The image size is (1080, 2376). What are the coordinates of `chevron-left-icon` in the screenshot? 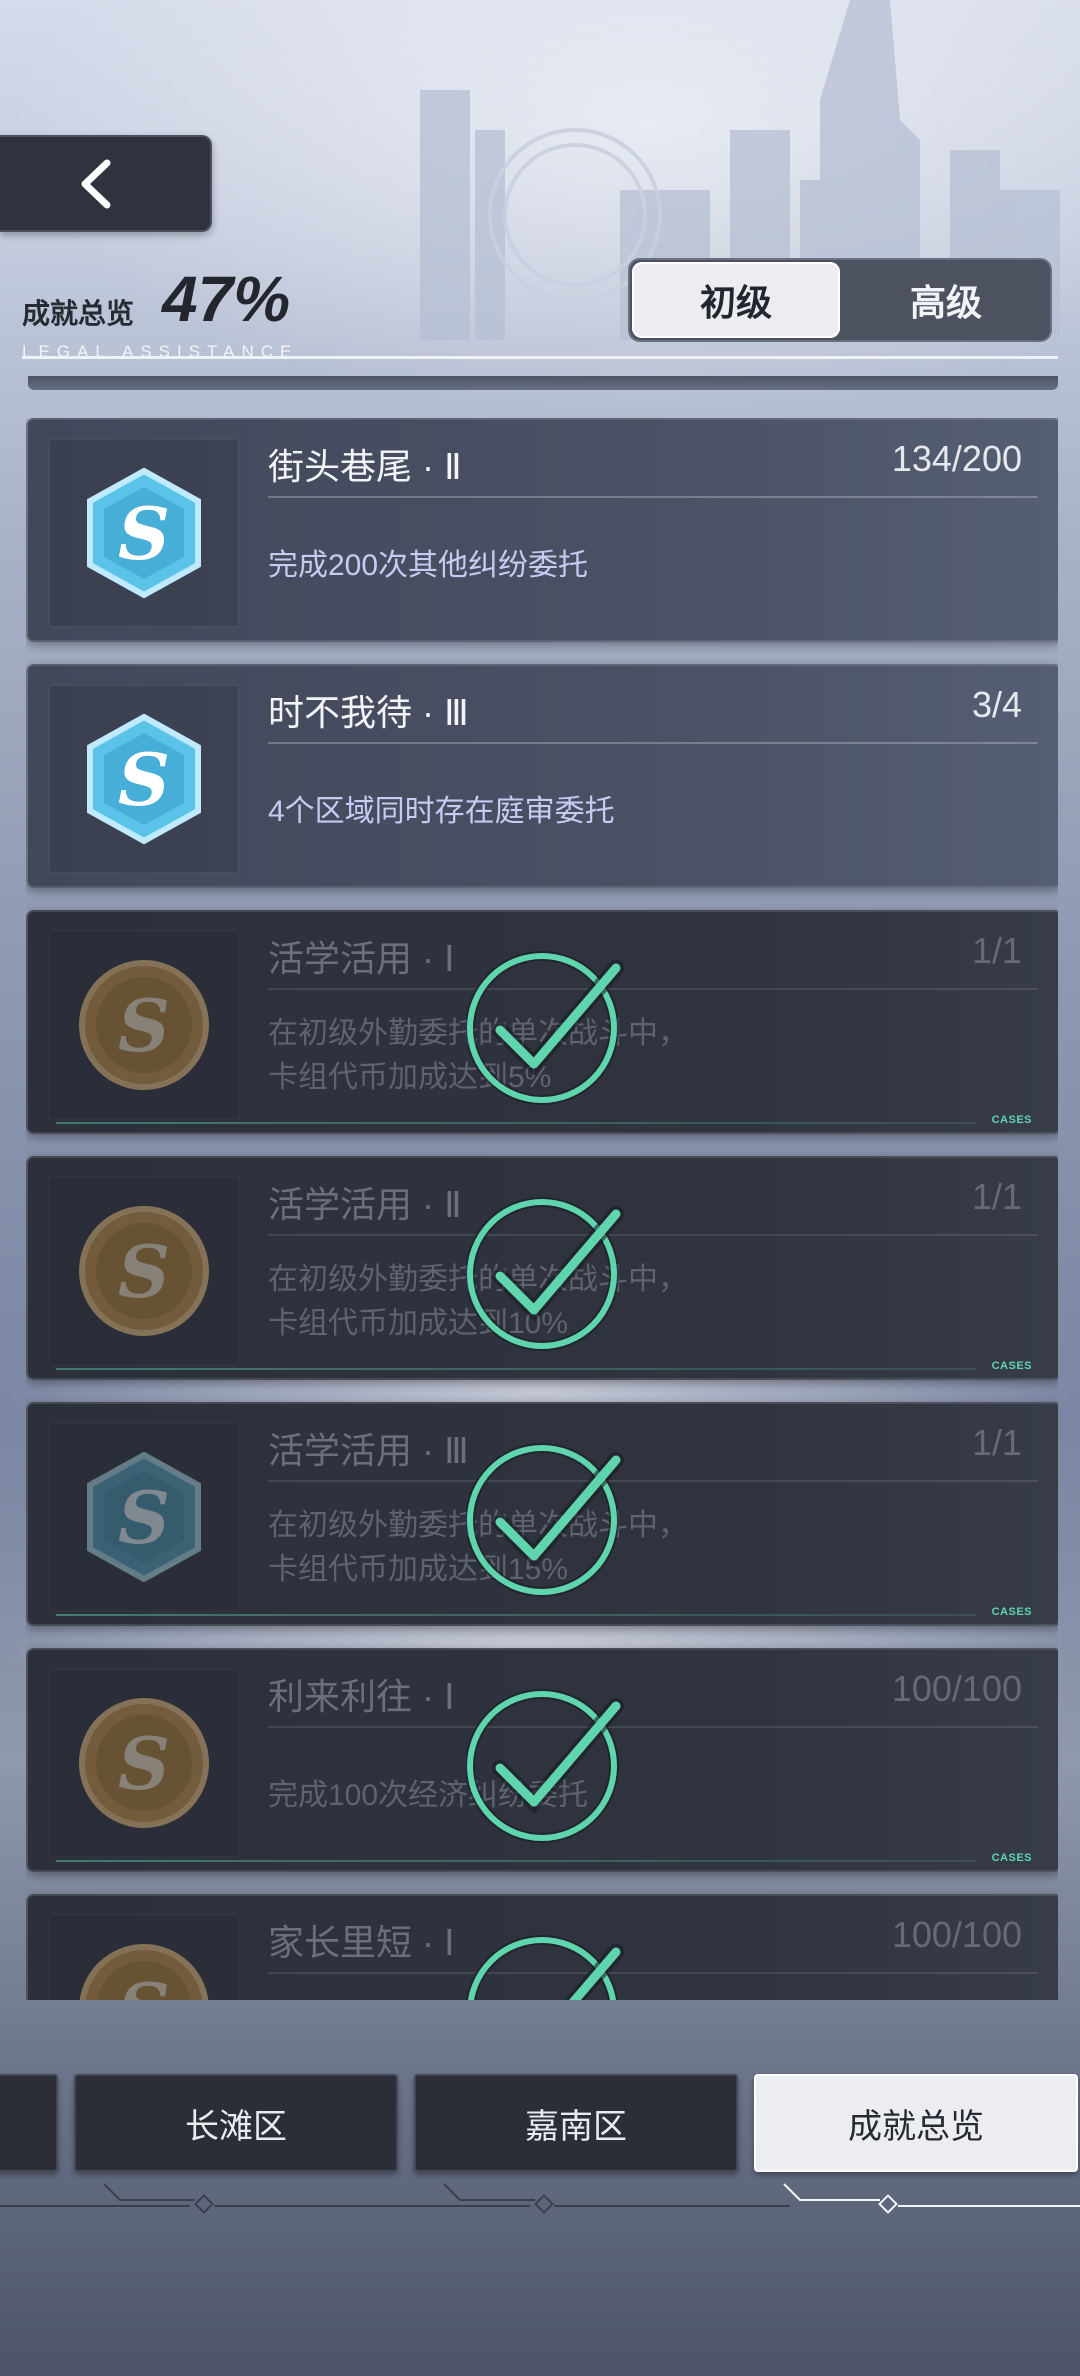 It's located at (96, 183).